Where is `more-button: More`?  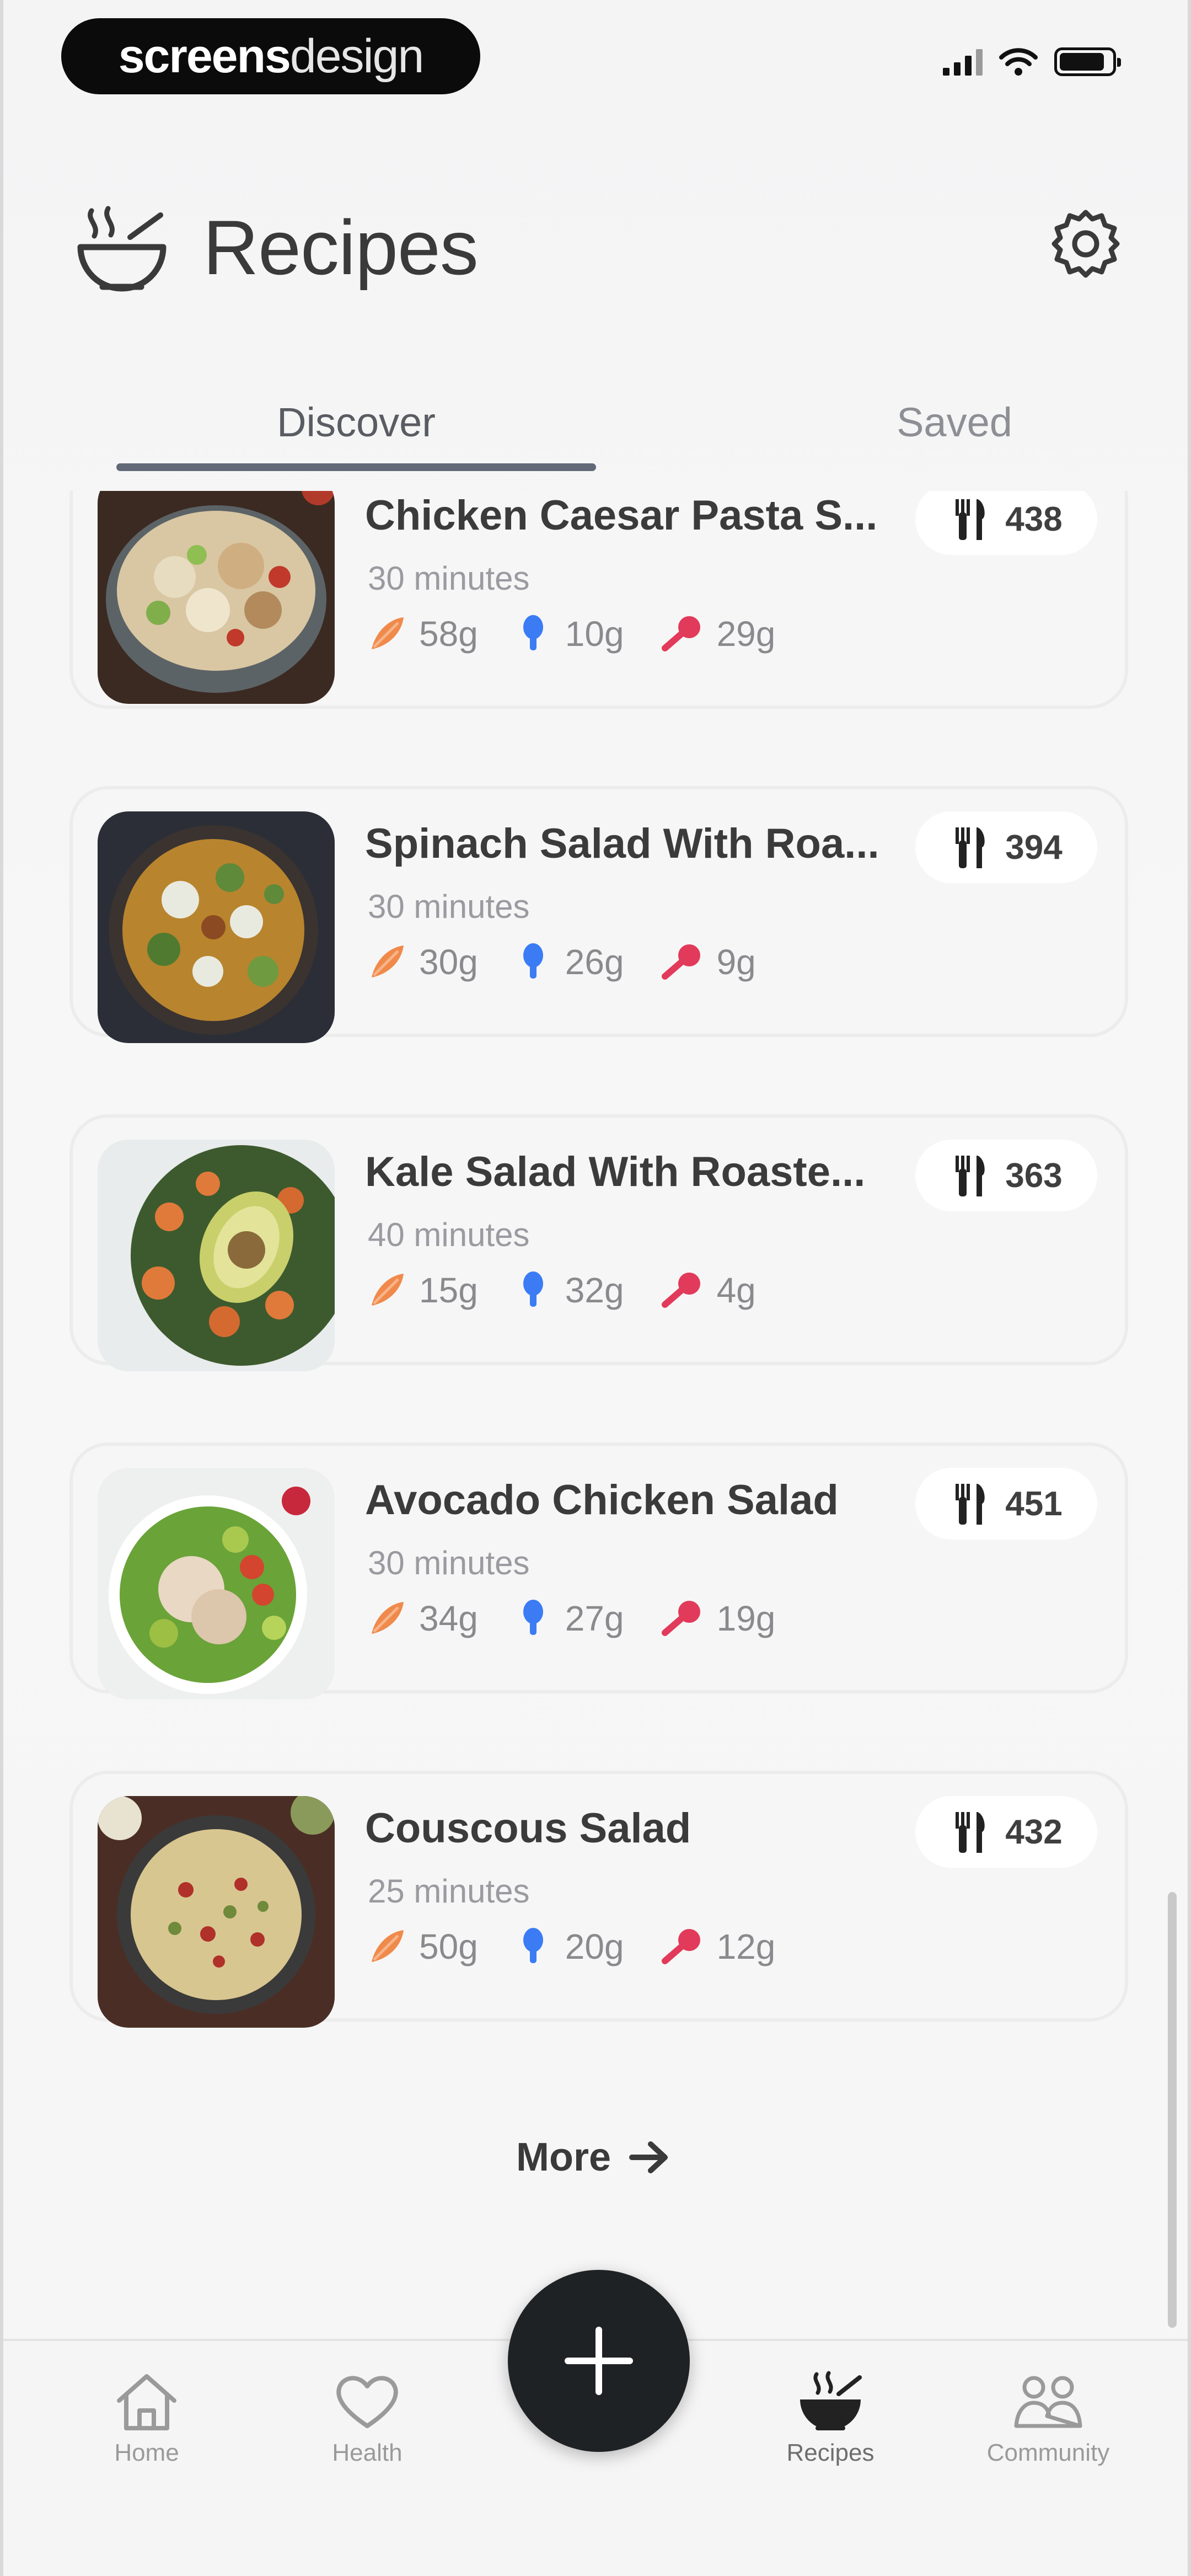 more-button: More is located at coordinates (594, 2157).